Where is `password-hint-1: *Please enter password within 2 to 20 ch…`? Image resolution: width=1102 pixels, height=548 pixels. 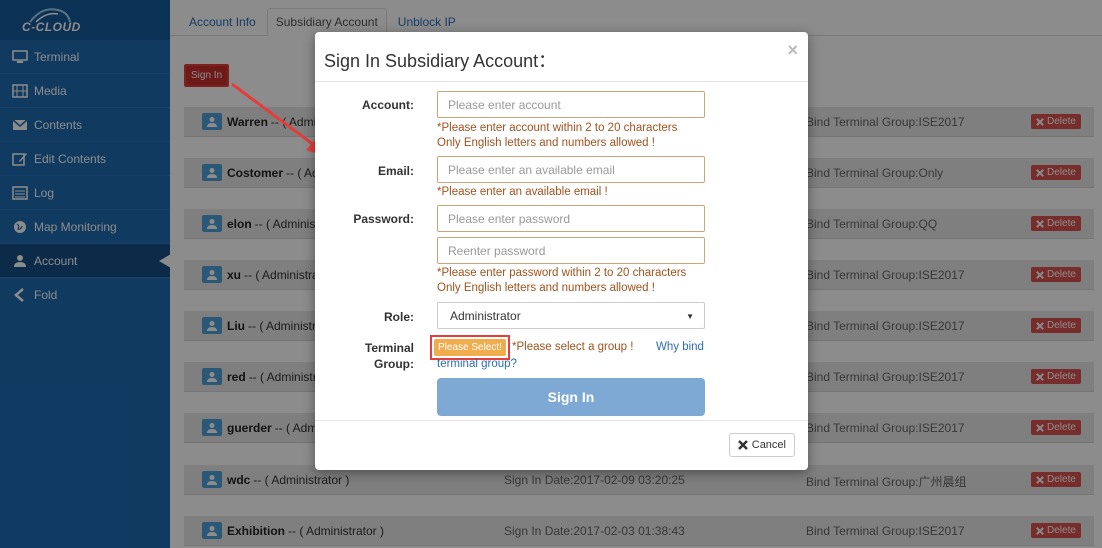
password-hint-1: *Please enter password within 2 to 20 ch… is located at coordinates (562, 273).